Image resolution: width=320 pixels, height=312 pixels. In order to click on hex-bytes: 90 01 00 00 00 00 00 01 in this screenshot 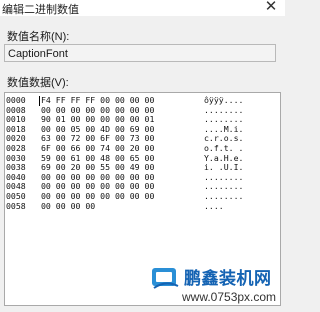, I will do `click(98, 119)`.